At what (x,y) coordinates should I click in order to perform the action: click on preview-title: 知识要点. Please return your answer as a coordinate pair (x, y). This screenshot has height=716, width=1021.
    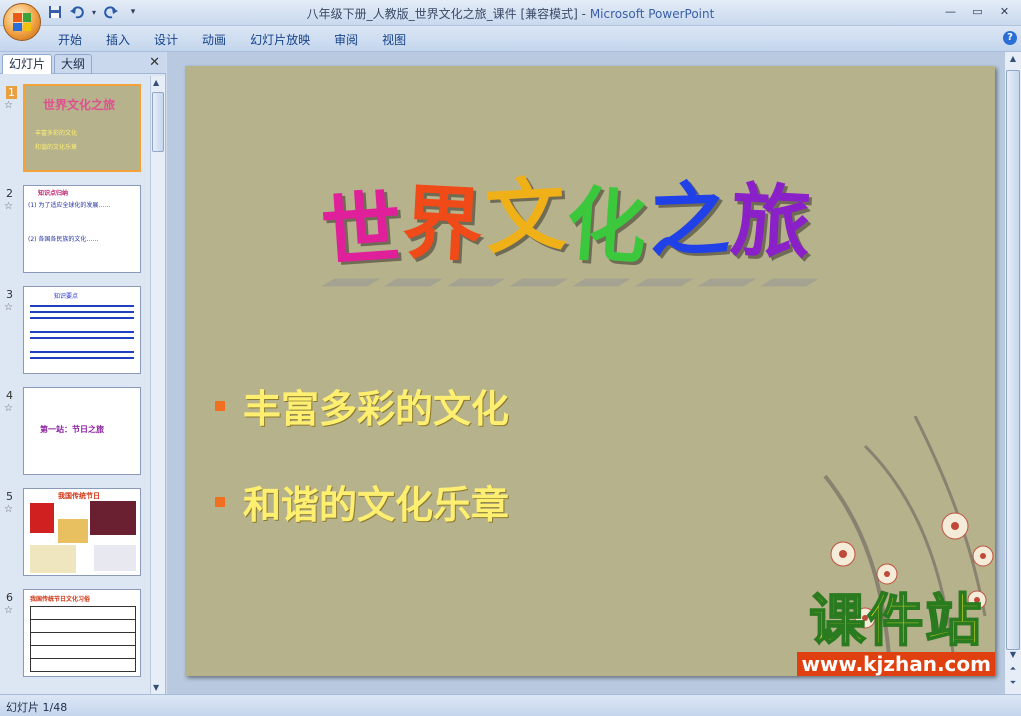
    Looking at the image, I should click on (66, 296).